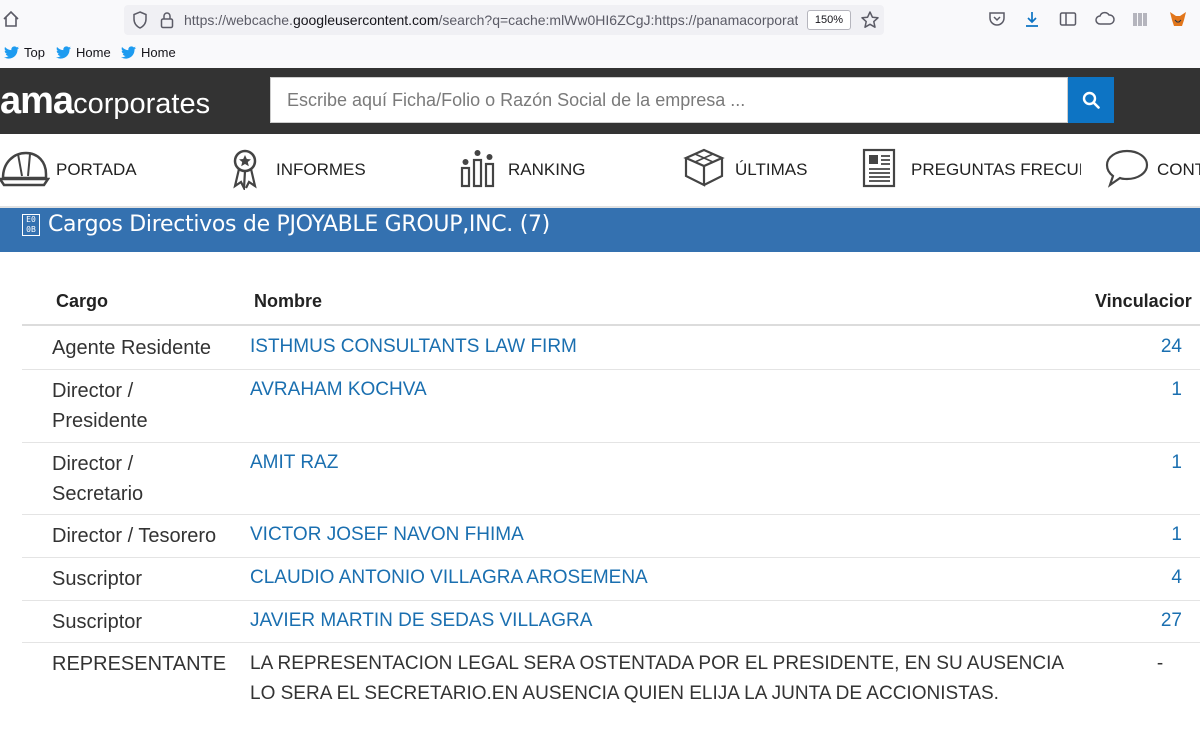  Describe the element at coordinates (139, 664) in the screenshot. I see `cargo-cell: REPRESENTANTE` at that location.